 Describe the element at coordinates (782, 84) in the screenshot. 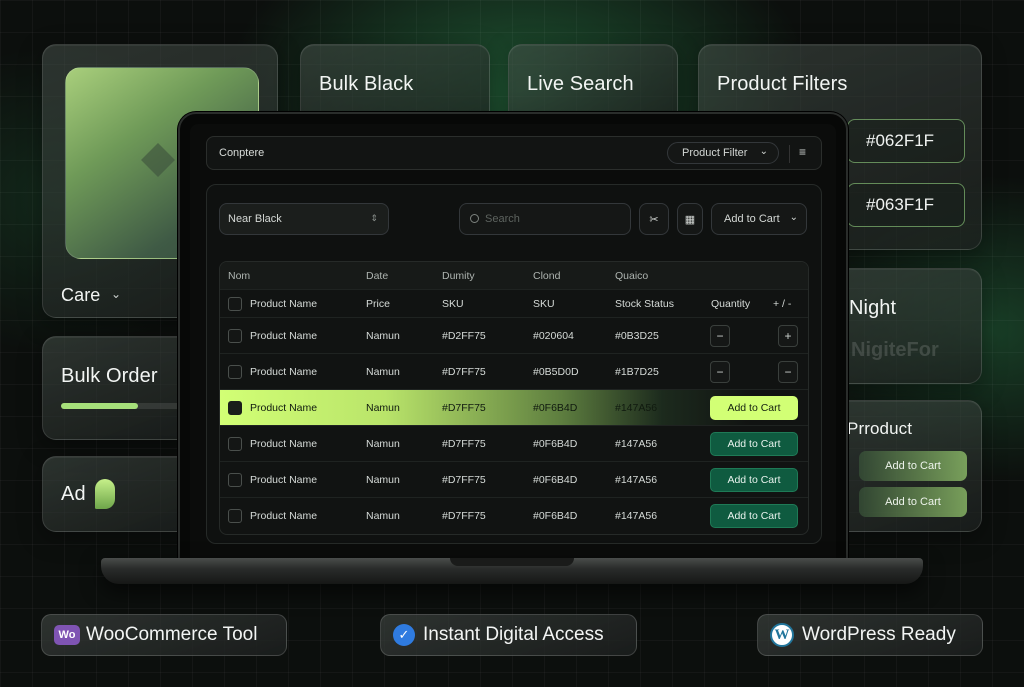

I see `product-filters-title: Product Filters` at that location.